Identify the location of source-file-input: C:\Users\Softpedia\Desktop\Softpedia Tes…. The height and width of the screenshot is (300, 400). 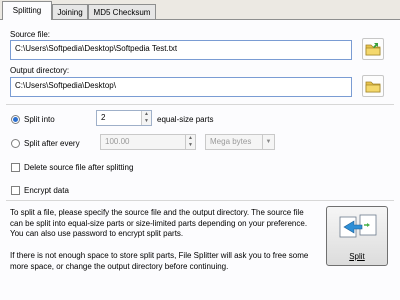
(181, 50).